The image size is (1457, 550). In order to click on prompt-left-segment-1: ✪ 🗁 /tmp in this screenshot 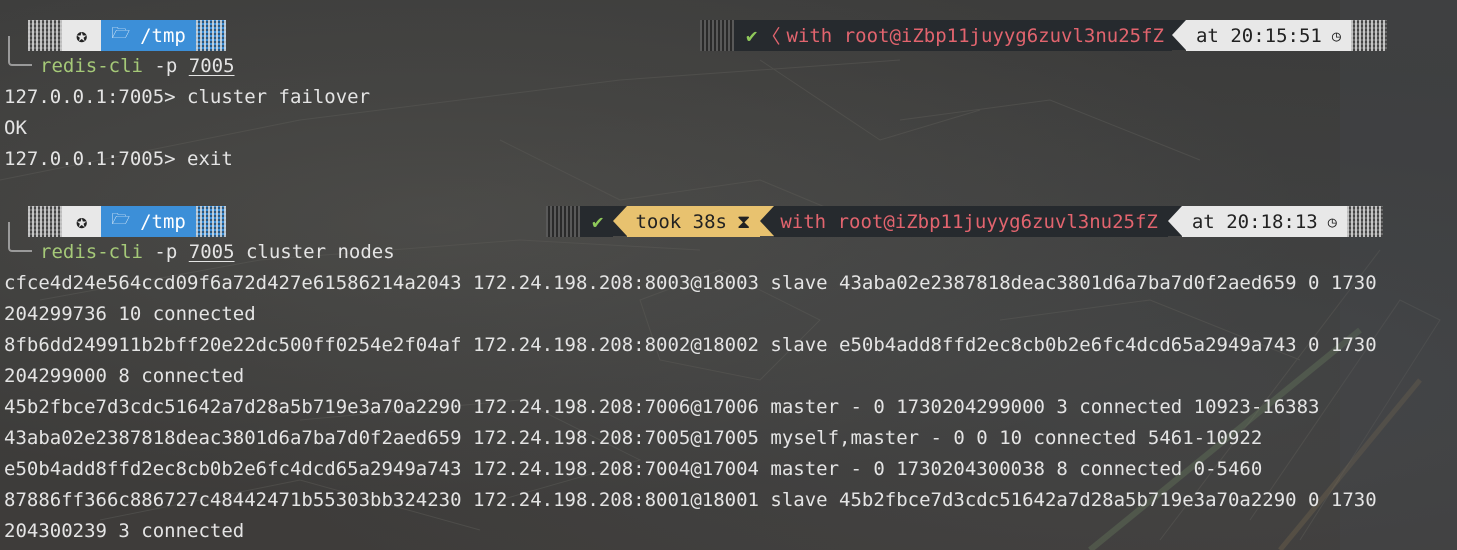, I will do `click(127, 35)`.